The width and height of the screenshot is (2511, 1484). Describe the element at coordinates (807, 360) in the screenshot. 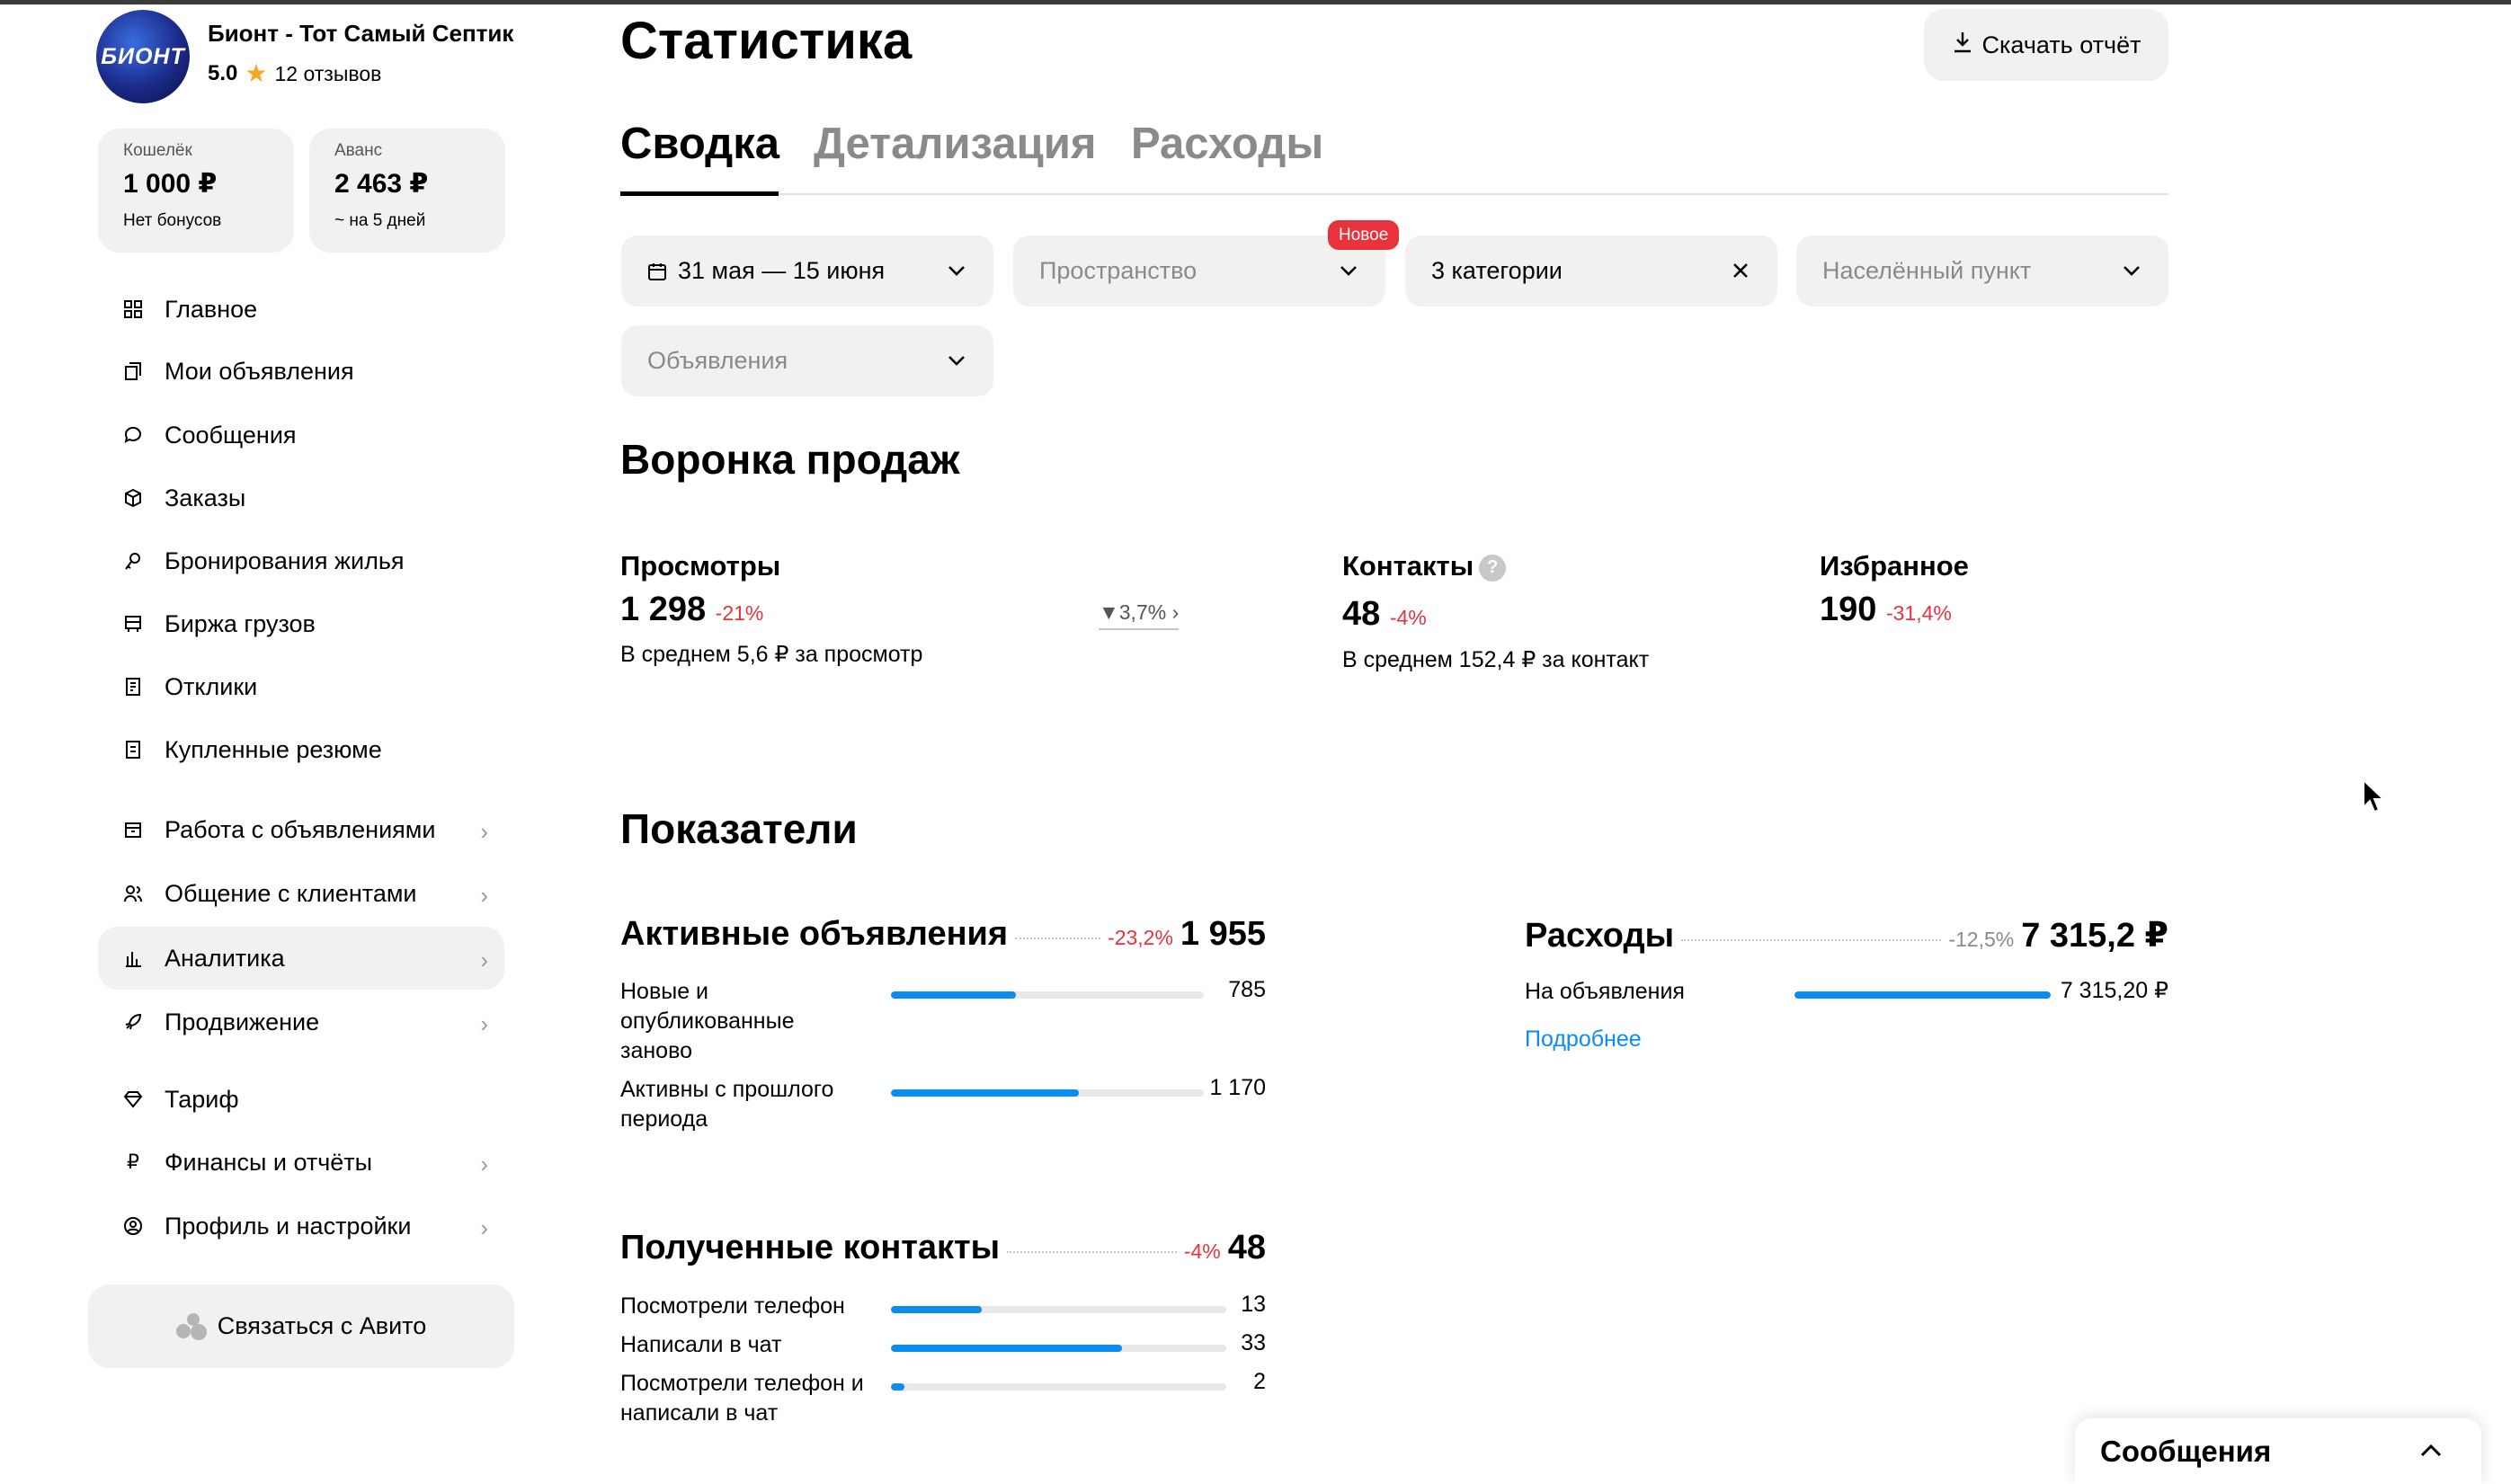

I see `ads-filter: Объявления` at that location.